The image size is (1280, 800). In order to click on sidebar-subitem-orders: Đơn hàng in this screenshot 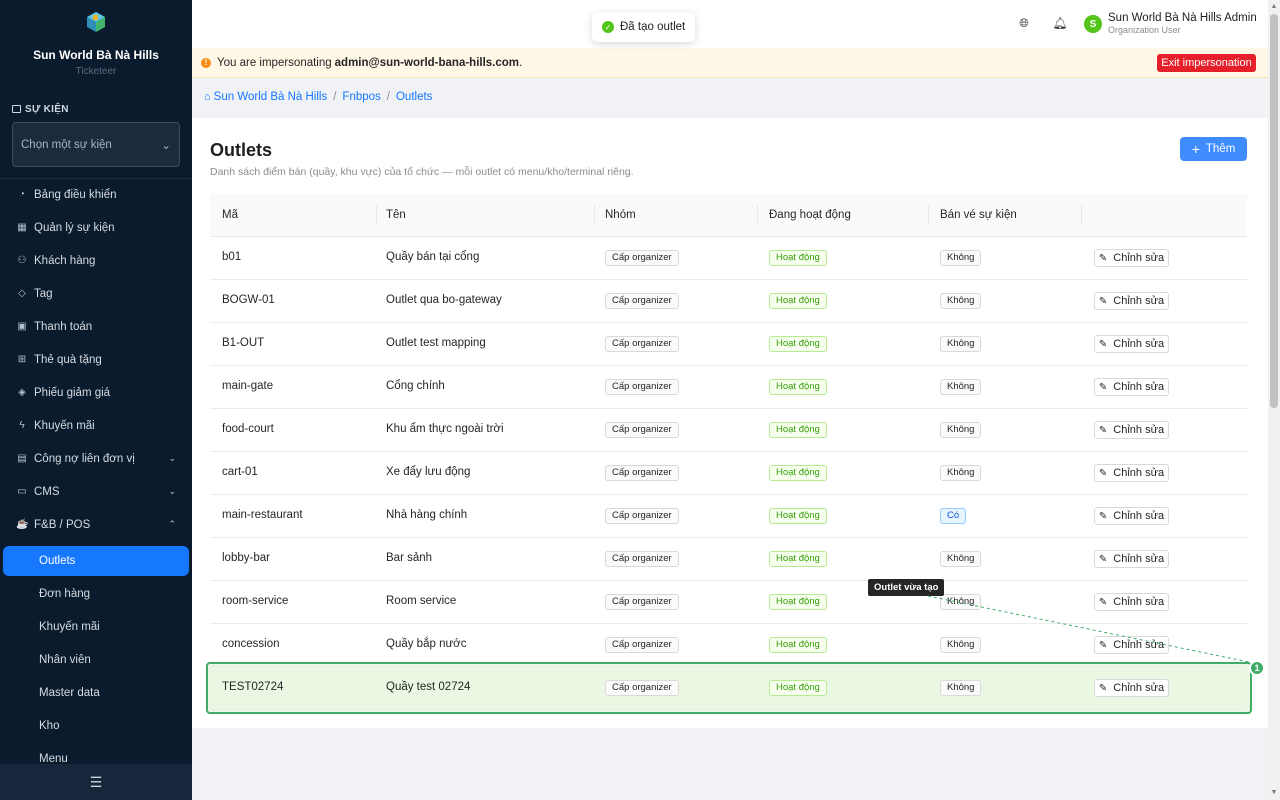, I will do `click(96, 594)`.